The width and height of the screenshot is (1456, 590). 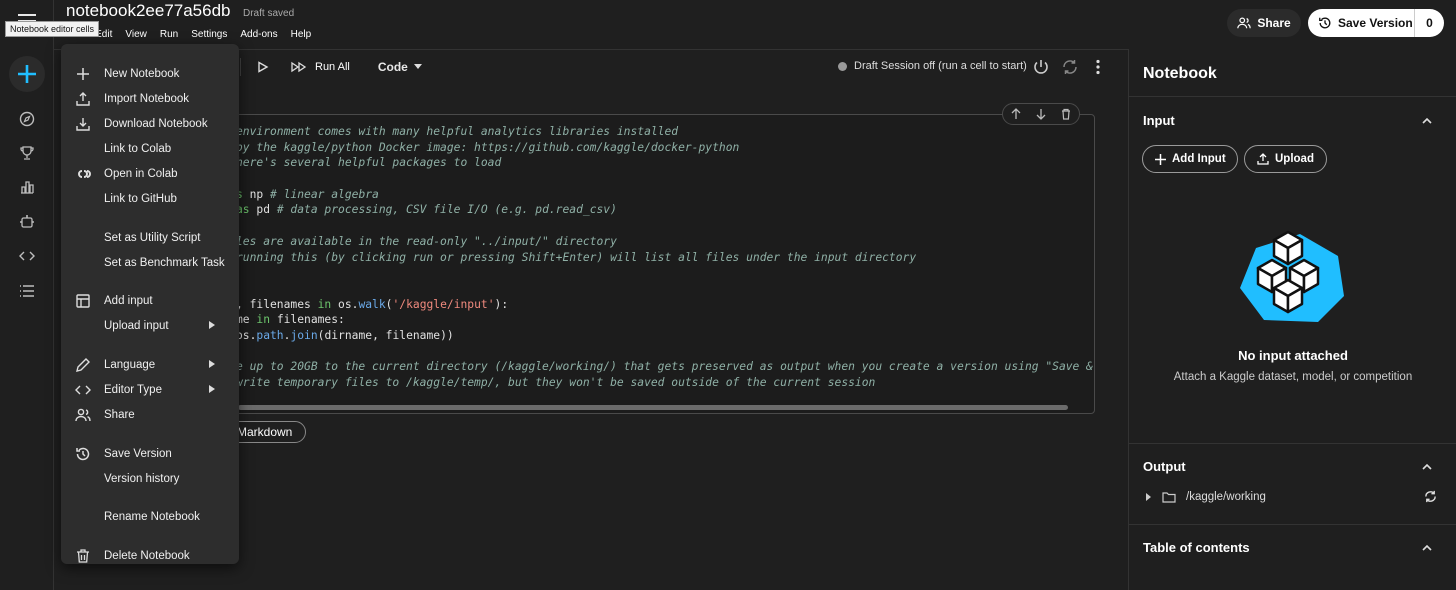 What do you see at coordinates (142, 479) in the screenshot?
I see `file-menu-item-label: Version history` at bounding box center [142, 479].